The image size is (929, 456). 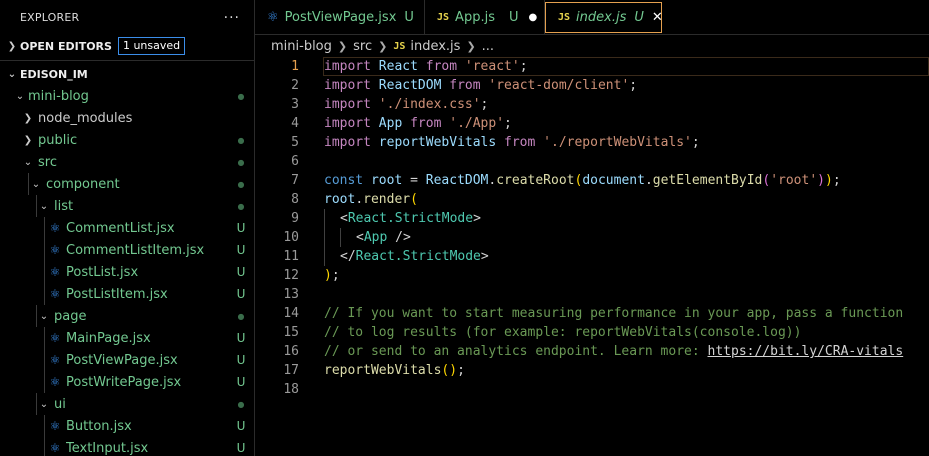 I want to click on tree-label: src, so click(x=47, y=162).